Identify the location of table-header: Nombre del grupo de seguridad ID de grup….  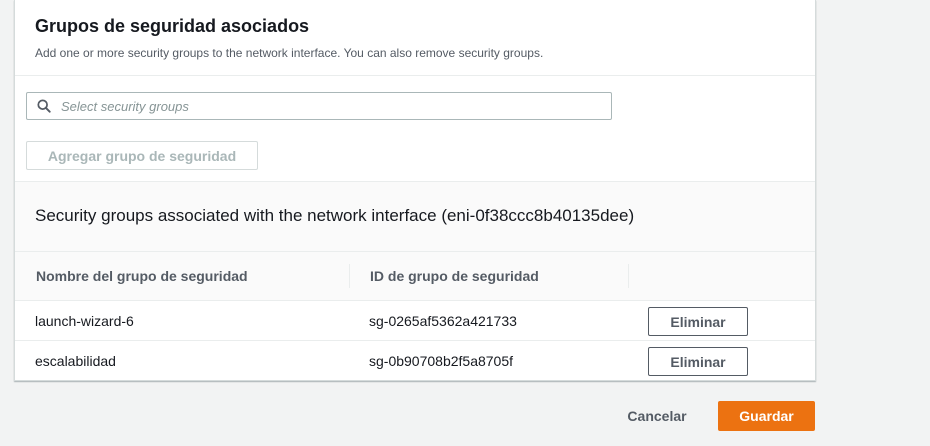
(415, 276).